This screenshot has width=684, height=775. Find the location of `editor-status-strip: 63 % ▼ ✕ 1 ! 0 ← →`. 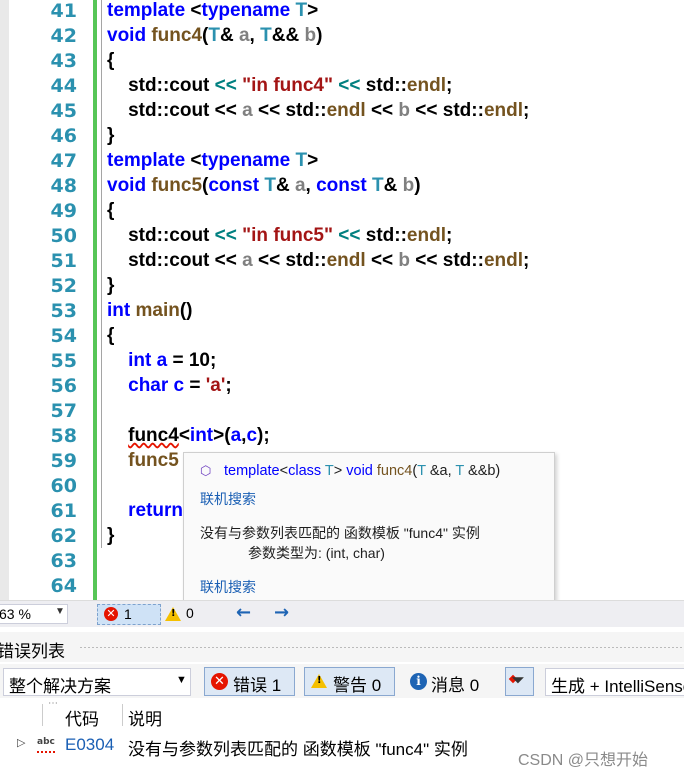

editor-status-strip: 63 % ▼ ✕ 1 ! 0 ← → is located at coordinates (342, 613).